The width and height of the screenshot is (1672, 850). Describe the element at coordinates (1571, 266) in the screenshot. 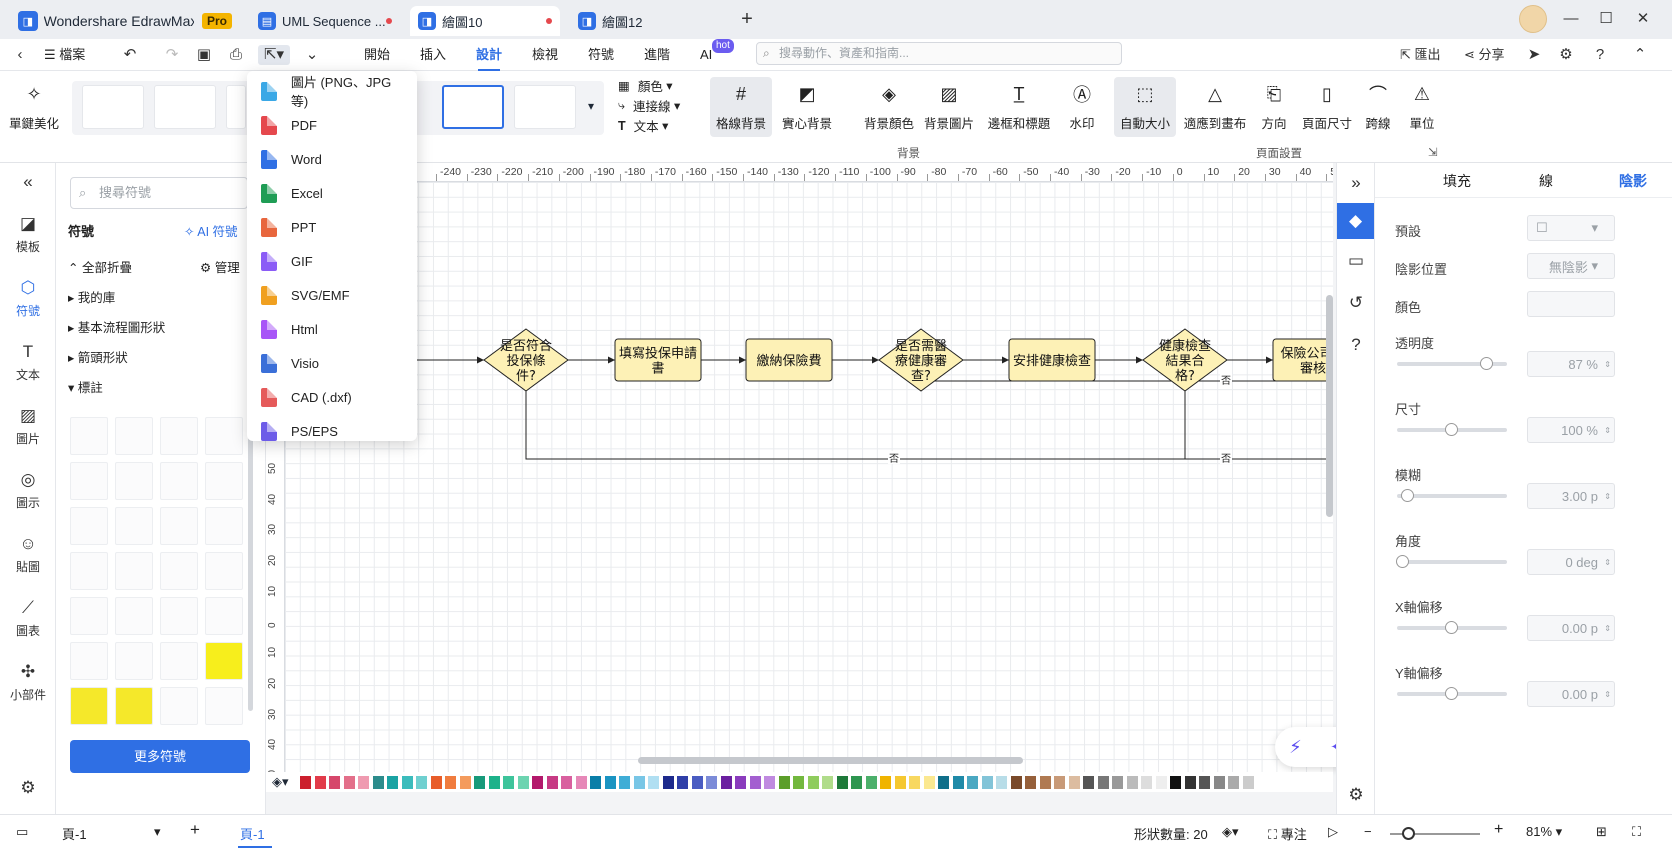

I see `shadow-position-select: 無陰影 ▾` at that location.